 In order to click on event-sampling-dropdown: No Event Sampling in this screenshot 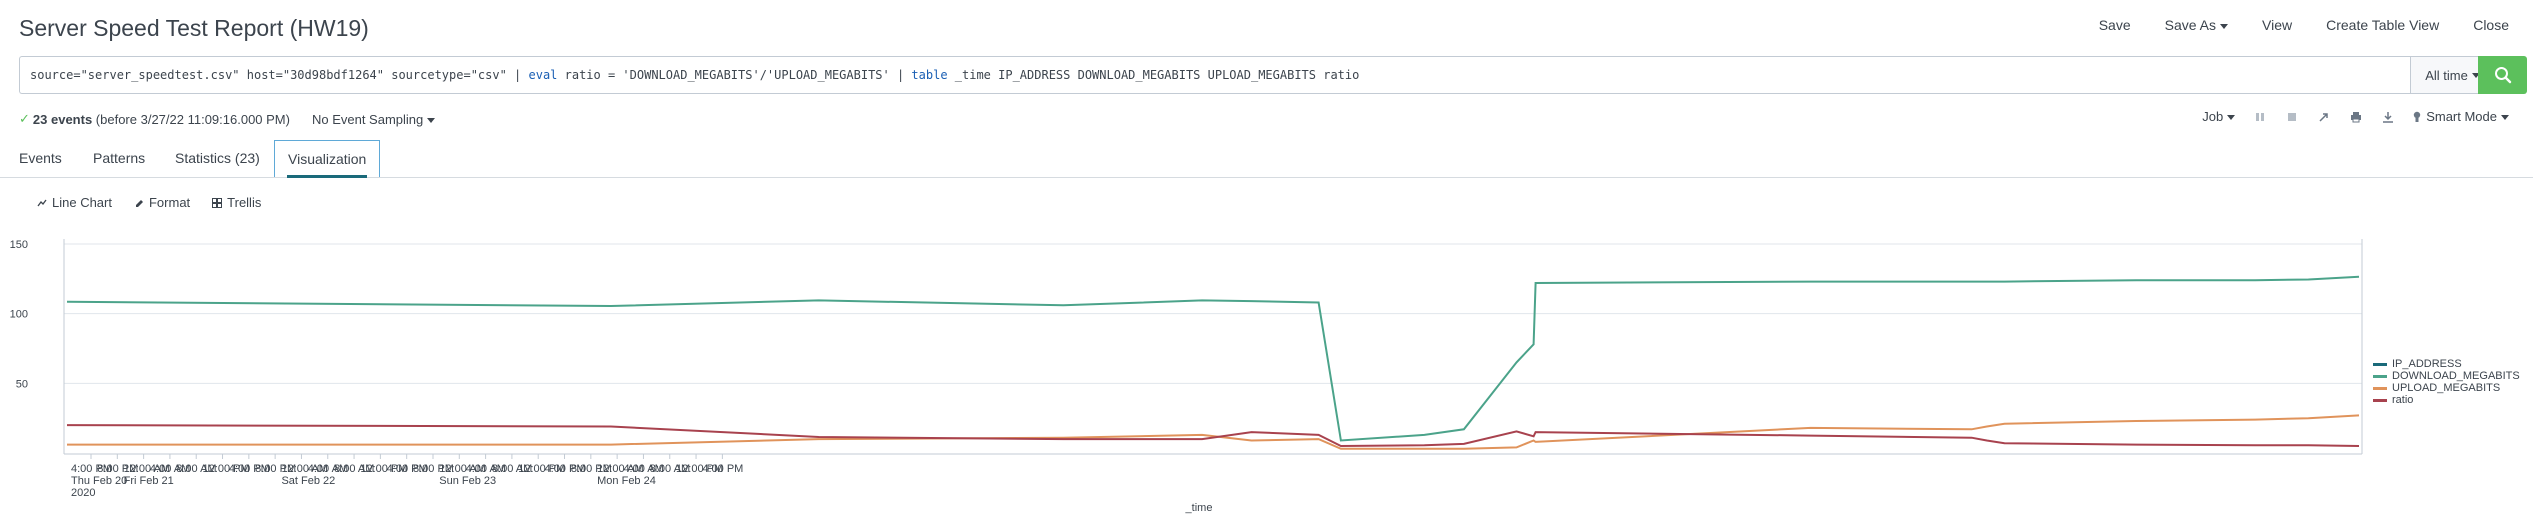, I will do `click(373, 119)`.